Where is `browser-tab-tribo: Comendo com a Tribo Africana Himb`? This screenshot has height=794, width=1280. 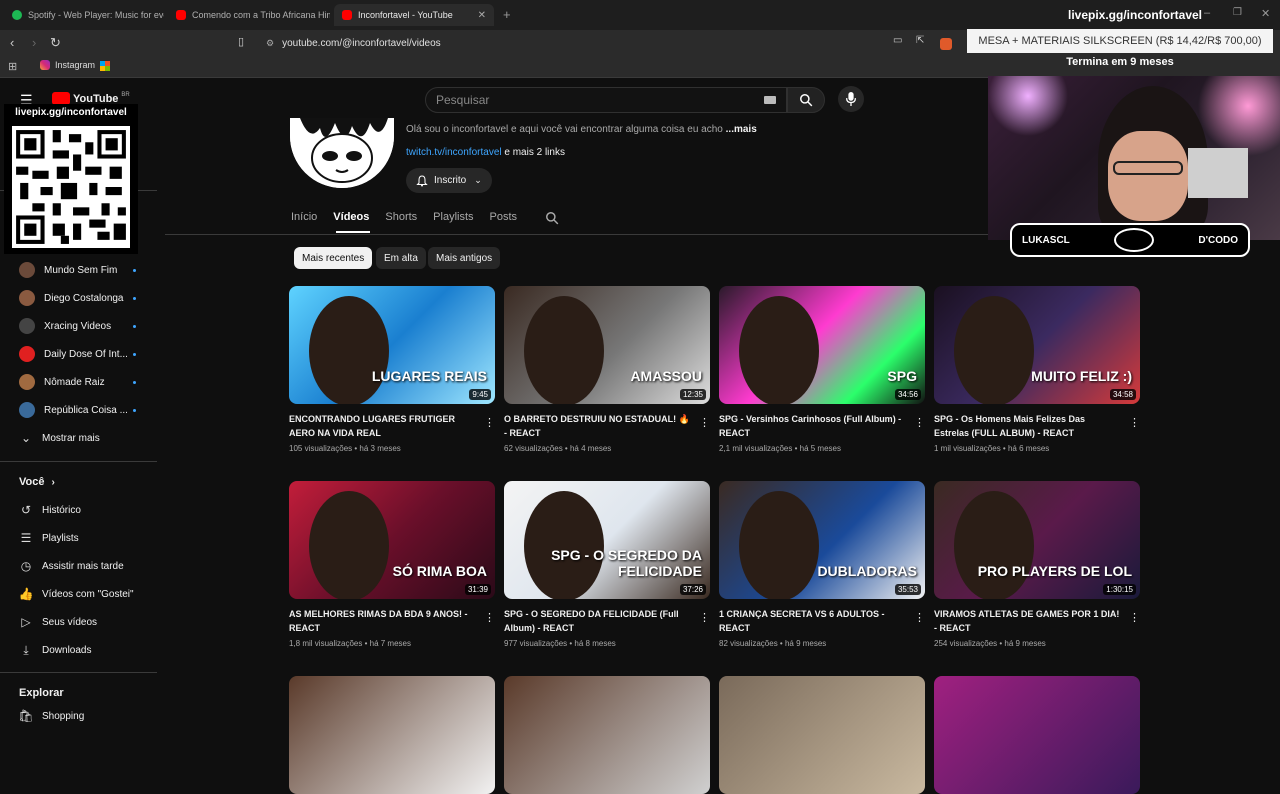
browser-tab-tribo: Comendo com a Tribo Africana Himb is located at coordinates (249, 15).